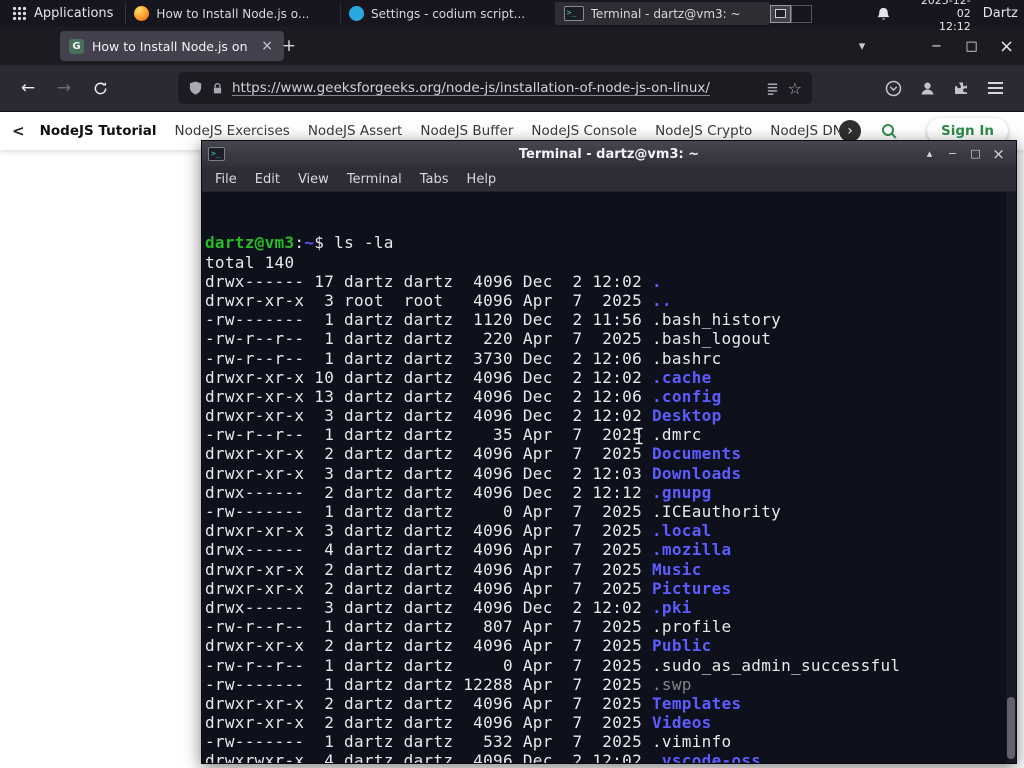 The image size is (1024, 768). I want to click on menu-view: View, so click(313, 179).